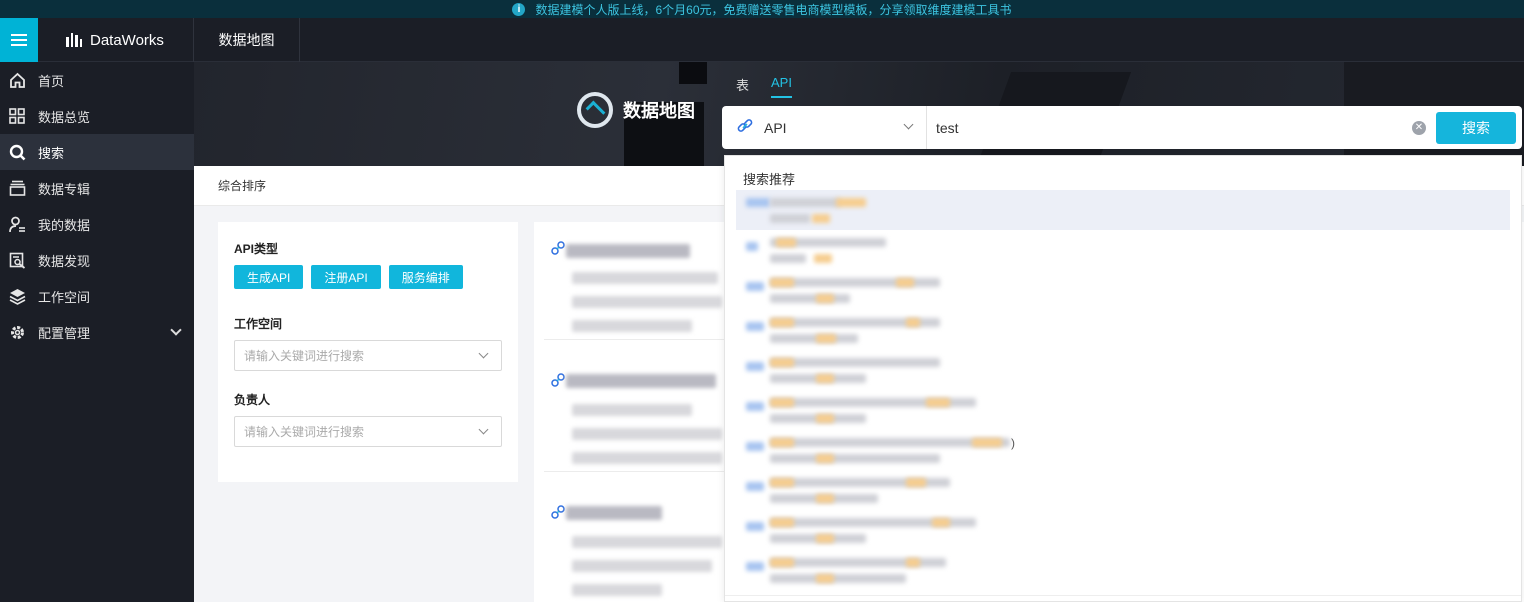 The width and height of the screenshot is (1524, 602). Describe the element at coordinates (64, 333) in the screenshot. I see `sidebar-item-label: 配置管理` at that location.